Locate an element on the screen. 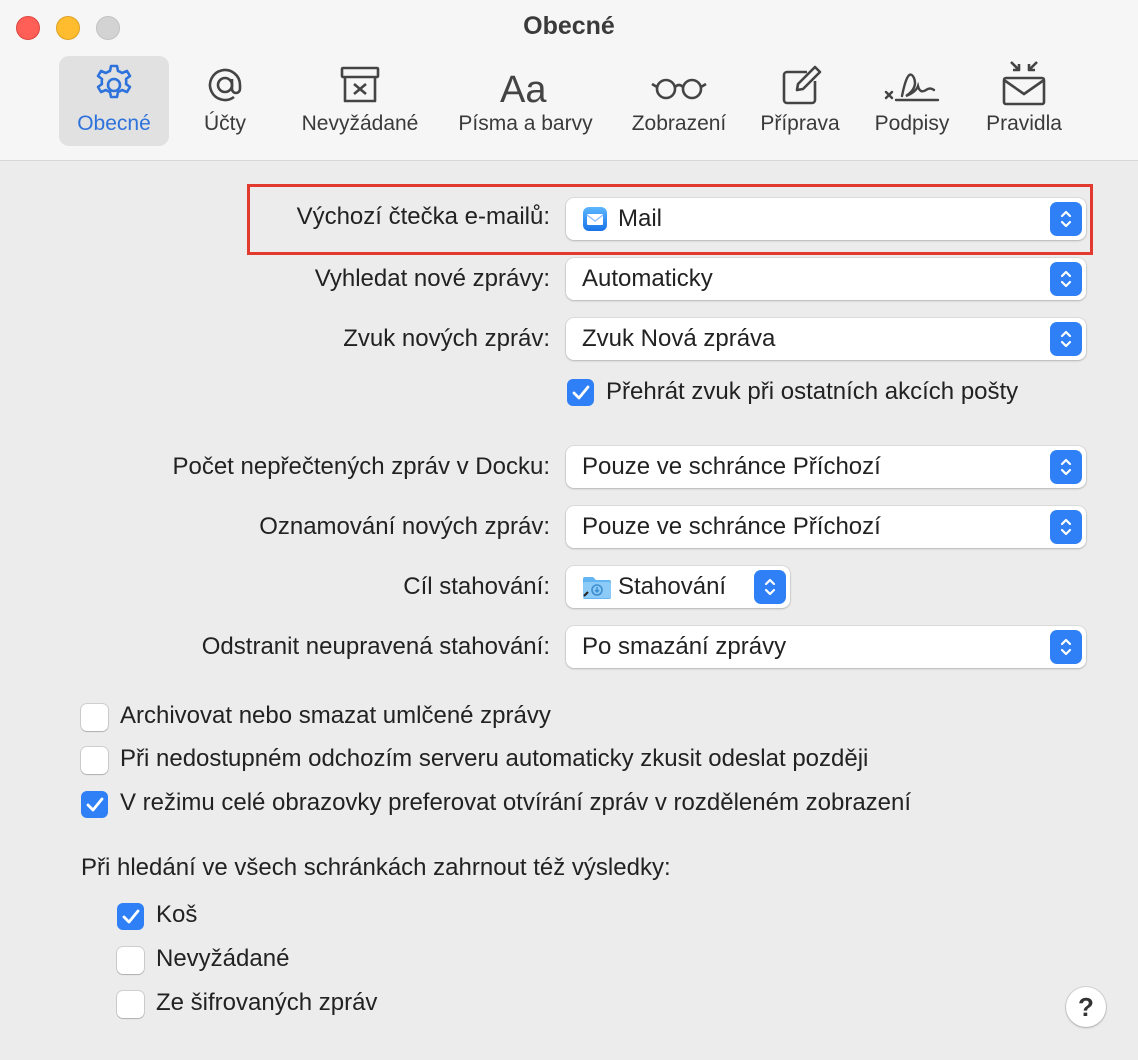 This screenshot has height=1060, width=1138. tab-fonts-colors: Aa Písma a barvy is located at coordinates (525, 101).